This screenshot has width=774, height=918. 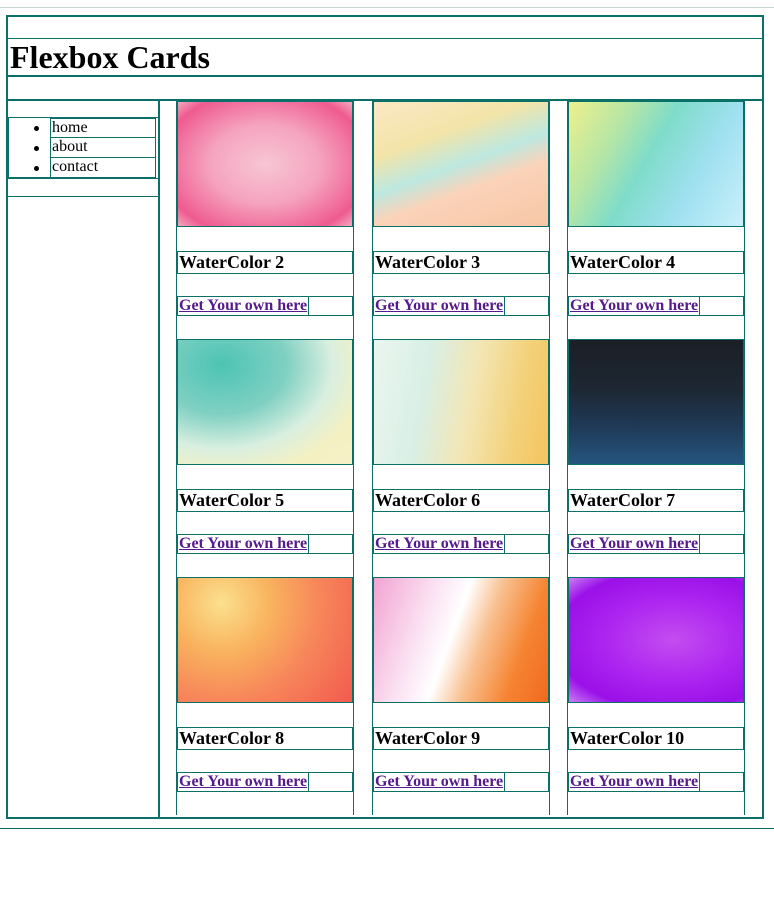 I want to click on card: WaterColor 10 Get Your own here, so click(x=656, y=696).